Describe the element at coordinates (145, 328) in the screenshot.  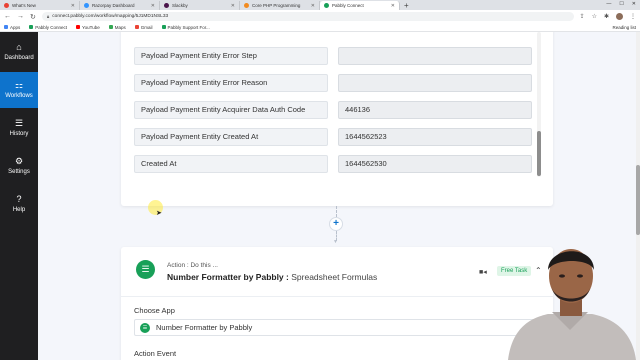
I see `selected-app-icon: ☰` at that location.